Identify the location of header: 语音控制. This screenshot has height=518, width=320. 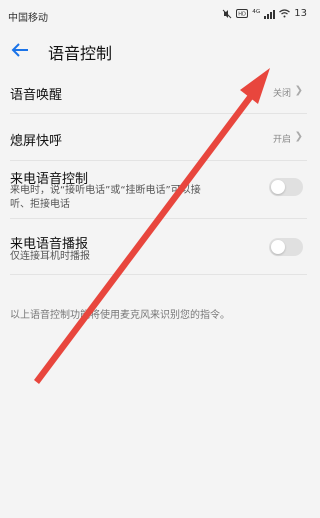
(153, 52).